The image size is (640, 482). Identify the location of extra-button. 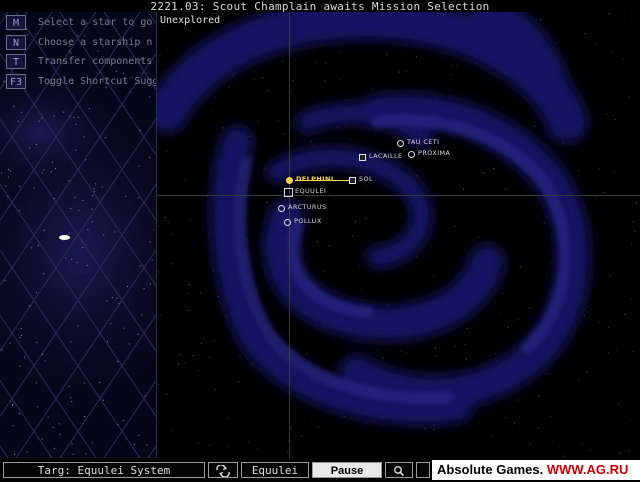
(423, 470).